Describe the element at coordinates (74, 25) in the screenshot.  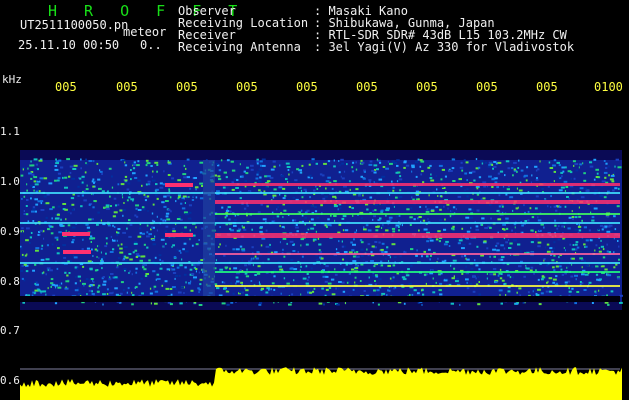
I see `filename-label: UT2511100050.pn` at that location.